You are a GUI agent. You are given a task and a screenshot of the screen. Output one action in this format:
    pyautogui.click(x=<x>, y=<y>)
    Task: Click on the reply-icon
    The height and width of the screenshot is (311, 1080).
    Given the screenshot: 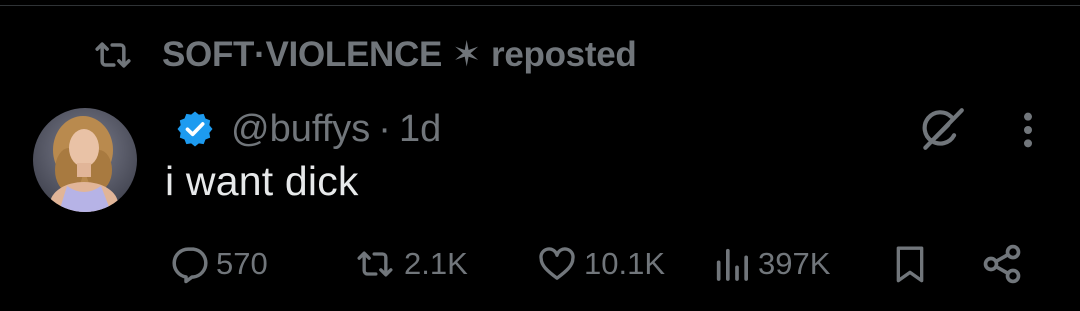 What is the action you would take?
    pyautogui.click(x=189, y=264)
    